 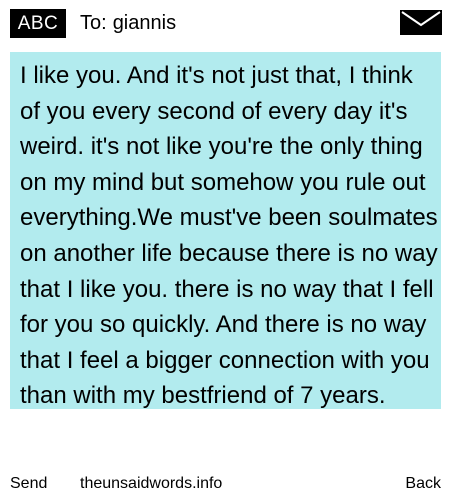 What do you see at coordinates (225, 485) in the screenshot?
I see `softkey-bar: Send theunsaidwords.info Back` at bounding box center [225, 485].